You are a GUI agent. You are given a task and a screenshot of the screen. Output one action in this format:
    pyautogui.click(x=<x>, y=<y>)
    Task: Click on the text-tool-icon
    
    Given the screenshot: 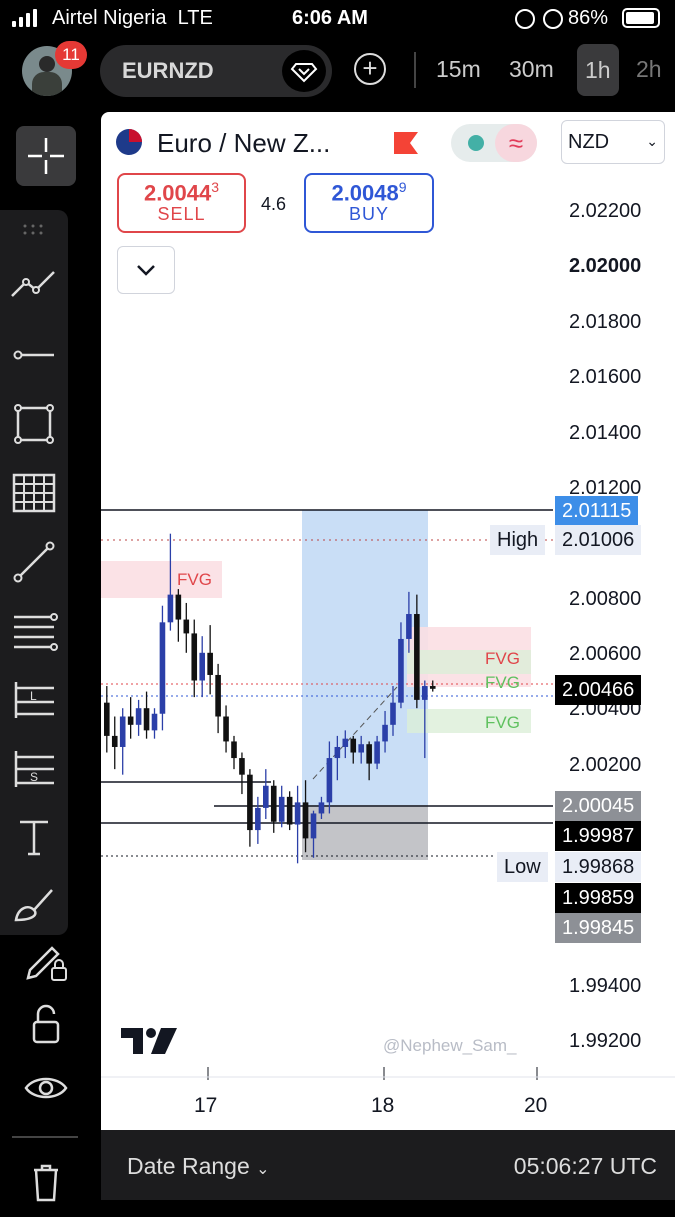 What is the action you would take?
    pyautogui.click(x=34, y=838)
    